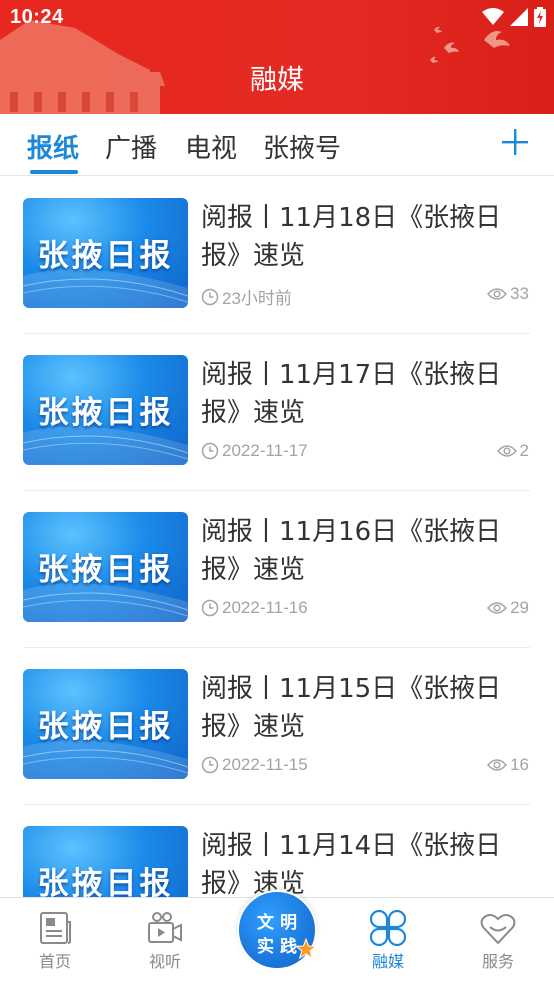 The height and width of the screenshot is (985, 554). Describe the element at coordinates (493, 16) in the screenshot. I see `wifi-icon` at that location.